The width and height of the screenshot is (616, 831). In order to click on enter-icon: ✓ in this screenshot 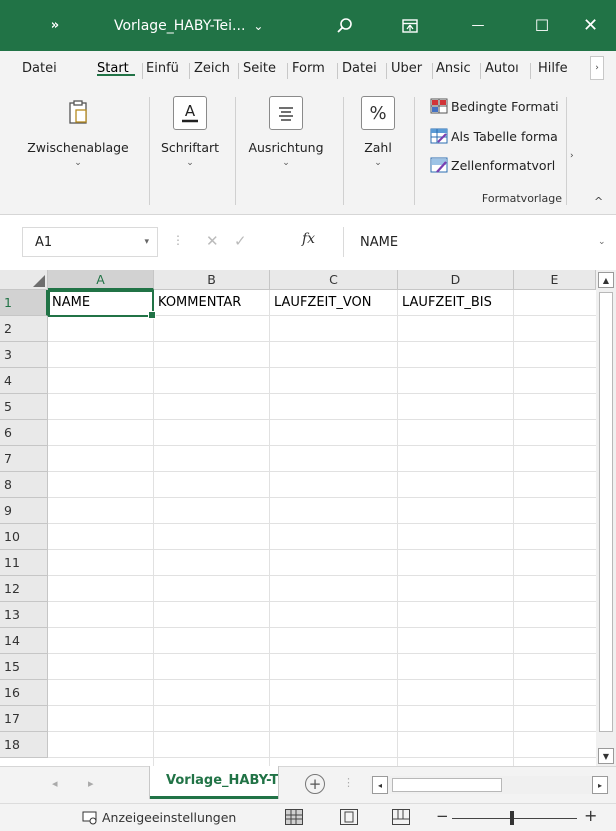, I will do `click(240, 241)`.